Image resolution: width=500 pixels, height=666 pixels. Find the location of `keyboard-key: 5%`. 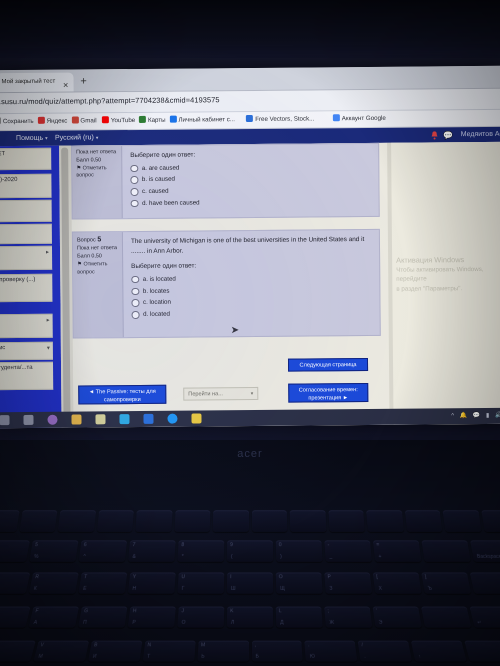

keyboard-key: 5% is located at coordinates (54, 551).